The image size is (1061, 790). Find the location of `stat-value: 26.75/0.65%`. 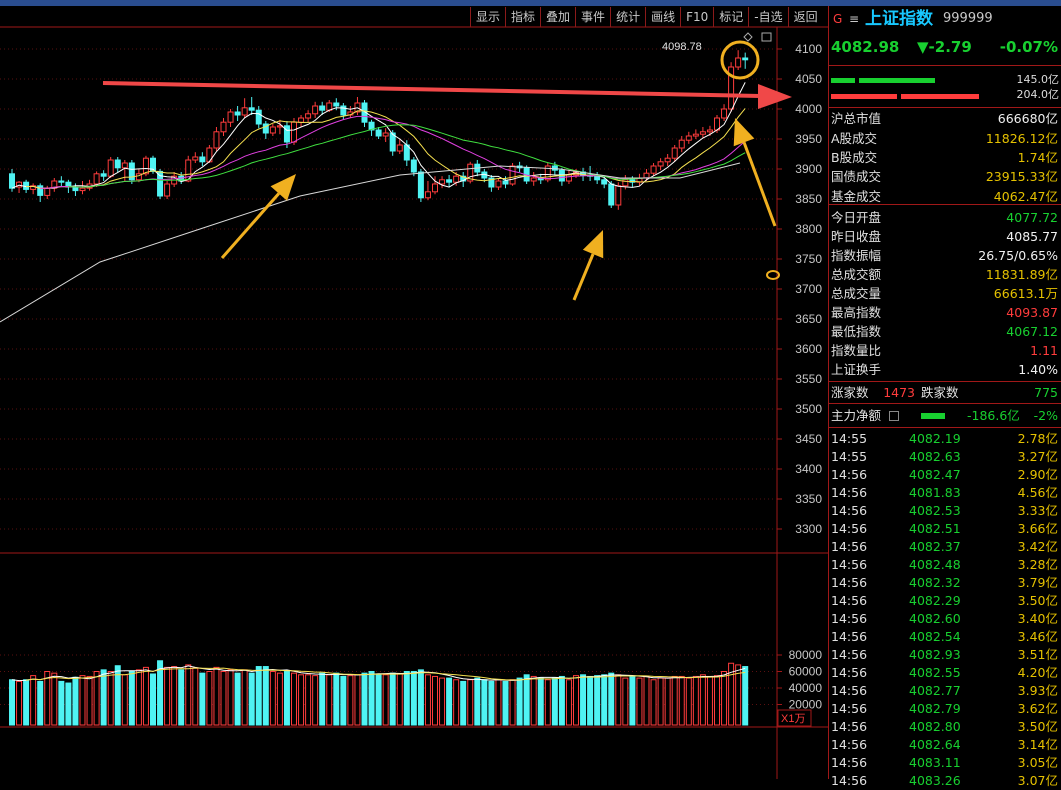

stat-value: 26.75/0.65% is located at coordinates (1018, 255).